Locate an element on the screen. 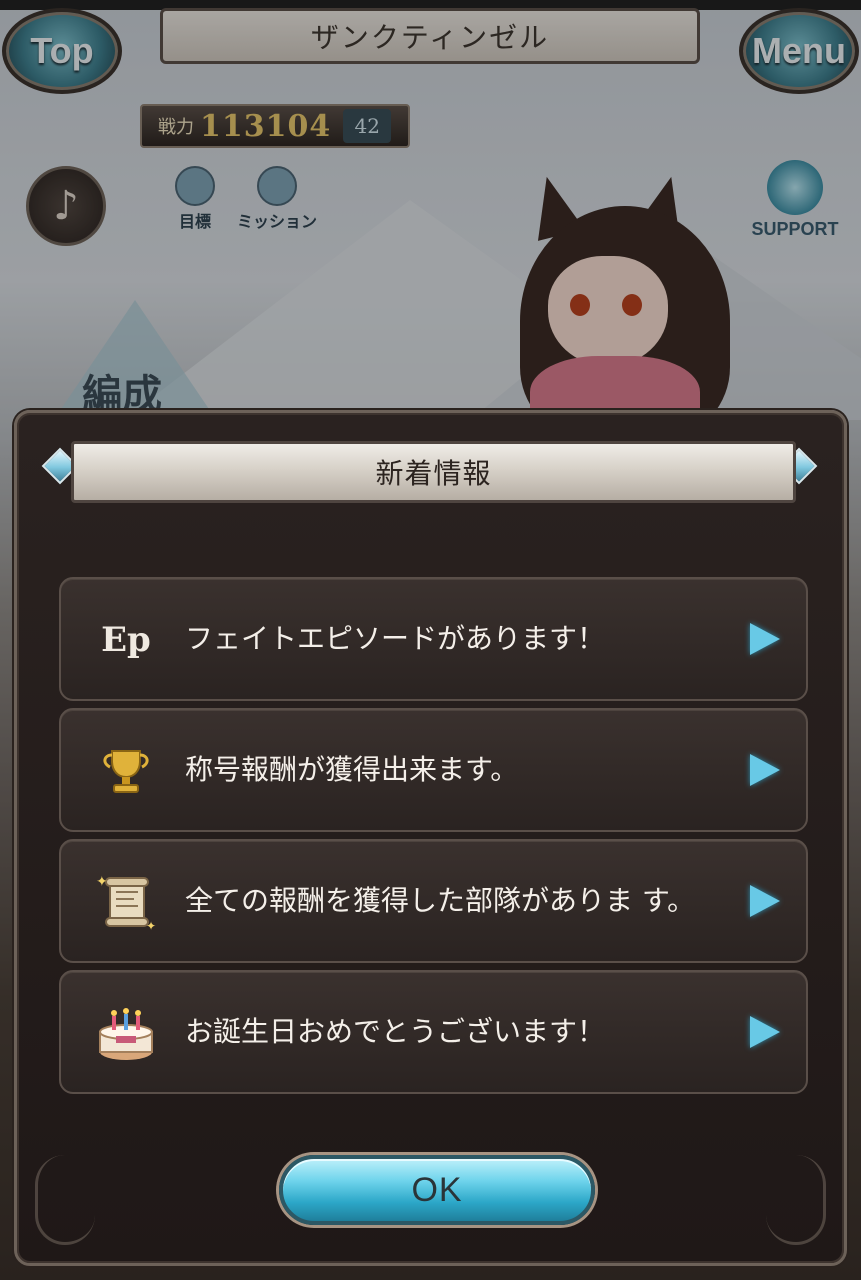 The height and width of the screenshot is (1280, 861). list-item-title-reward: 称号報酬が獲得出来ます。 is located at coordinates (433, 770).